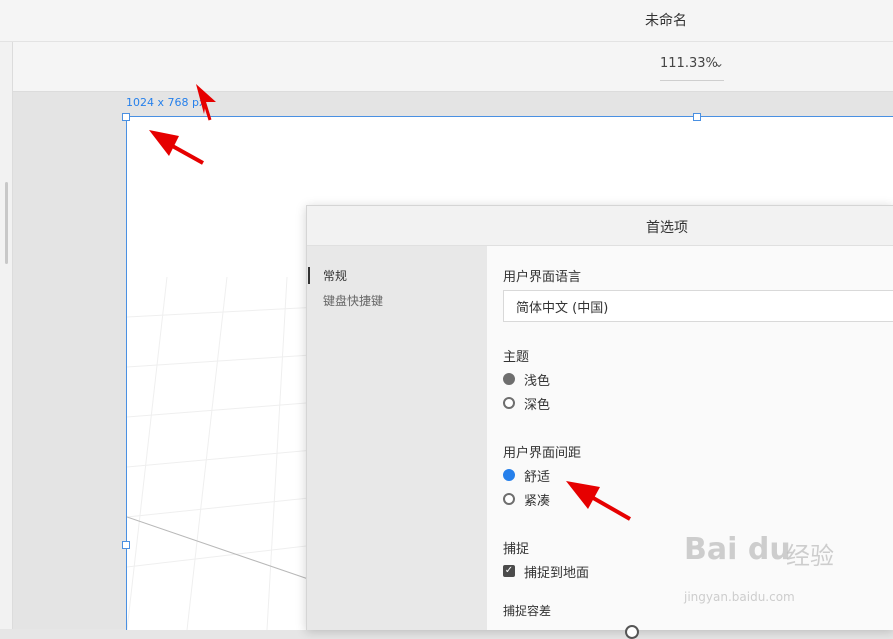  What do you see at coordinates (666, 21) in the screenshot?
I see `document-title: 未命名` at bounding box center [666, 21].